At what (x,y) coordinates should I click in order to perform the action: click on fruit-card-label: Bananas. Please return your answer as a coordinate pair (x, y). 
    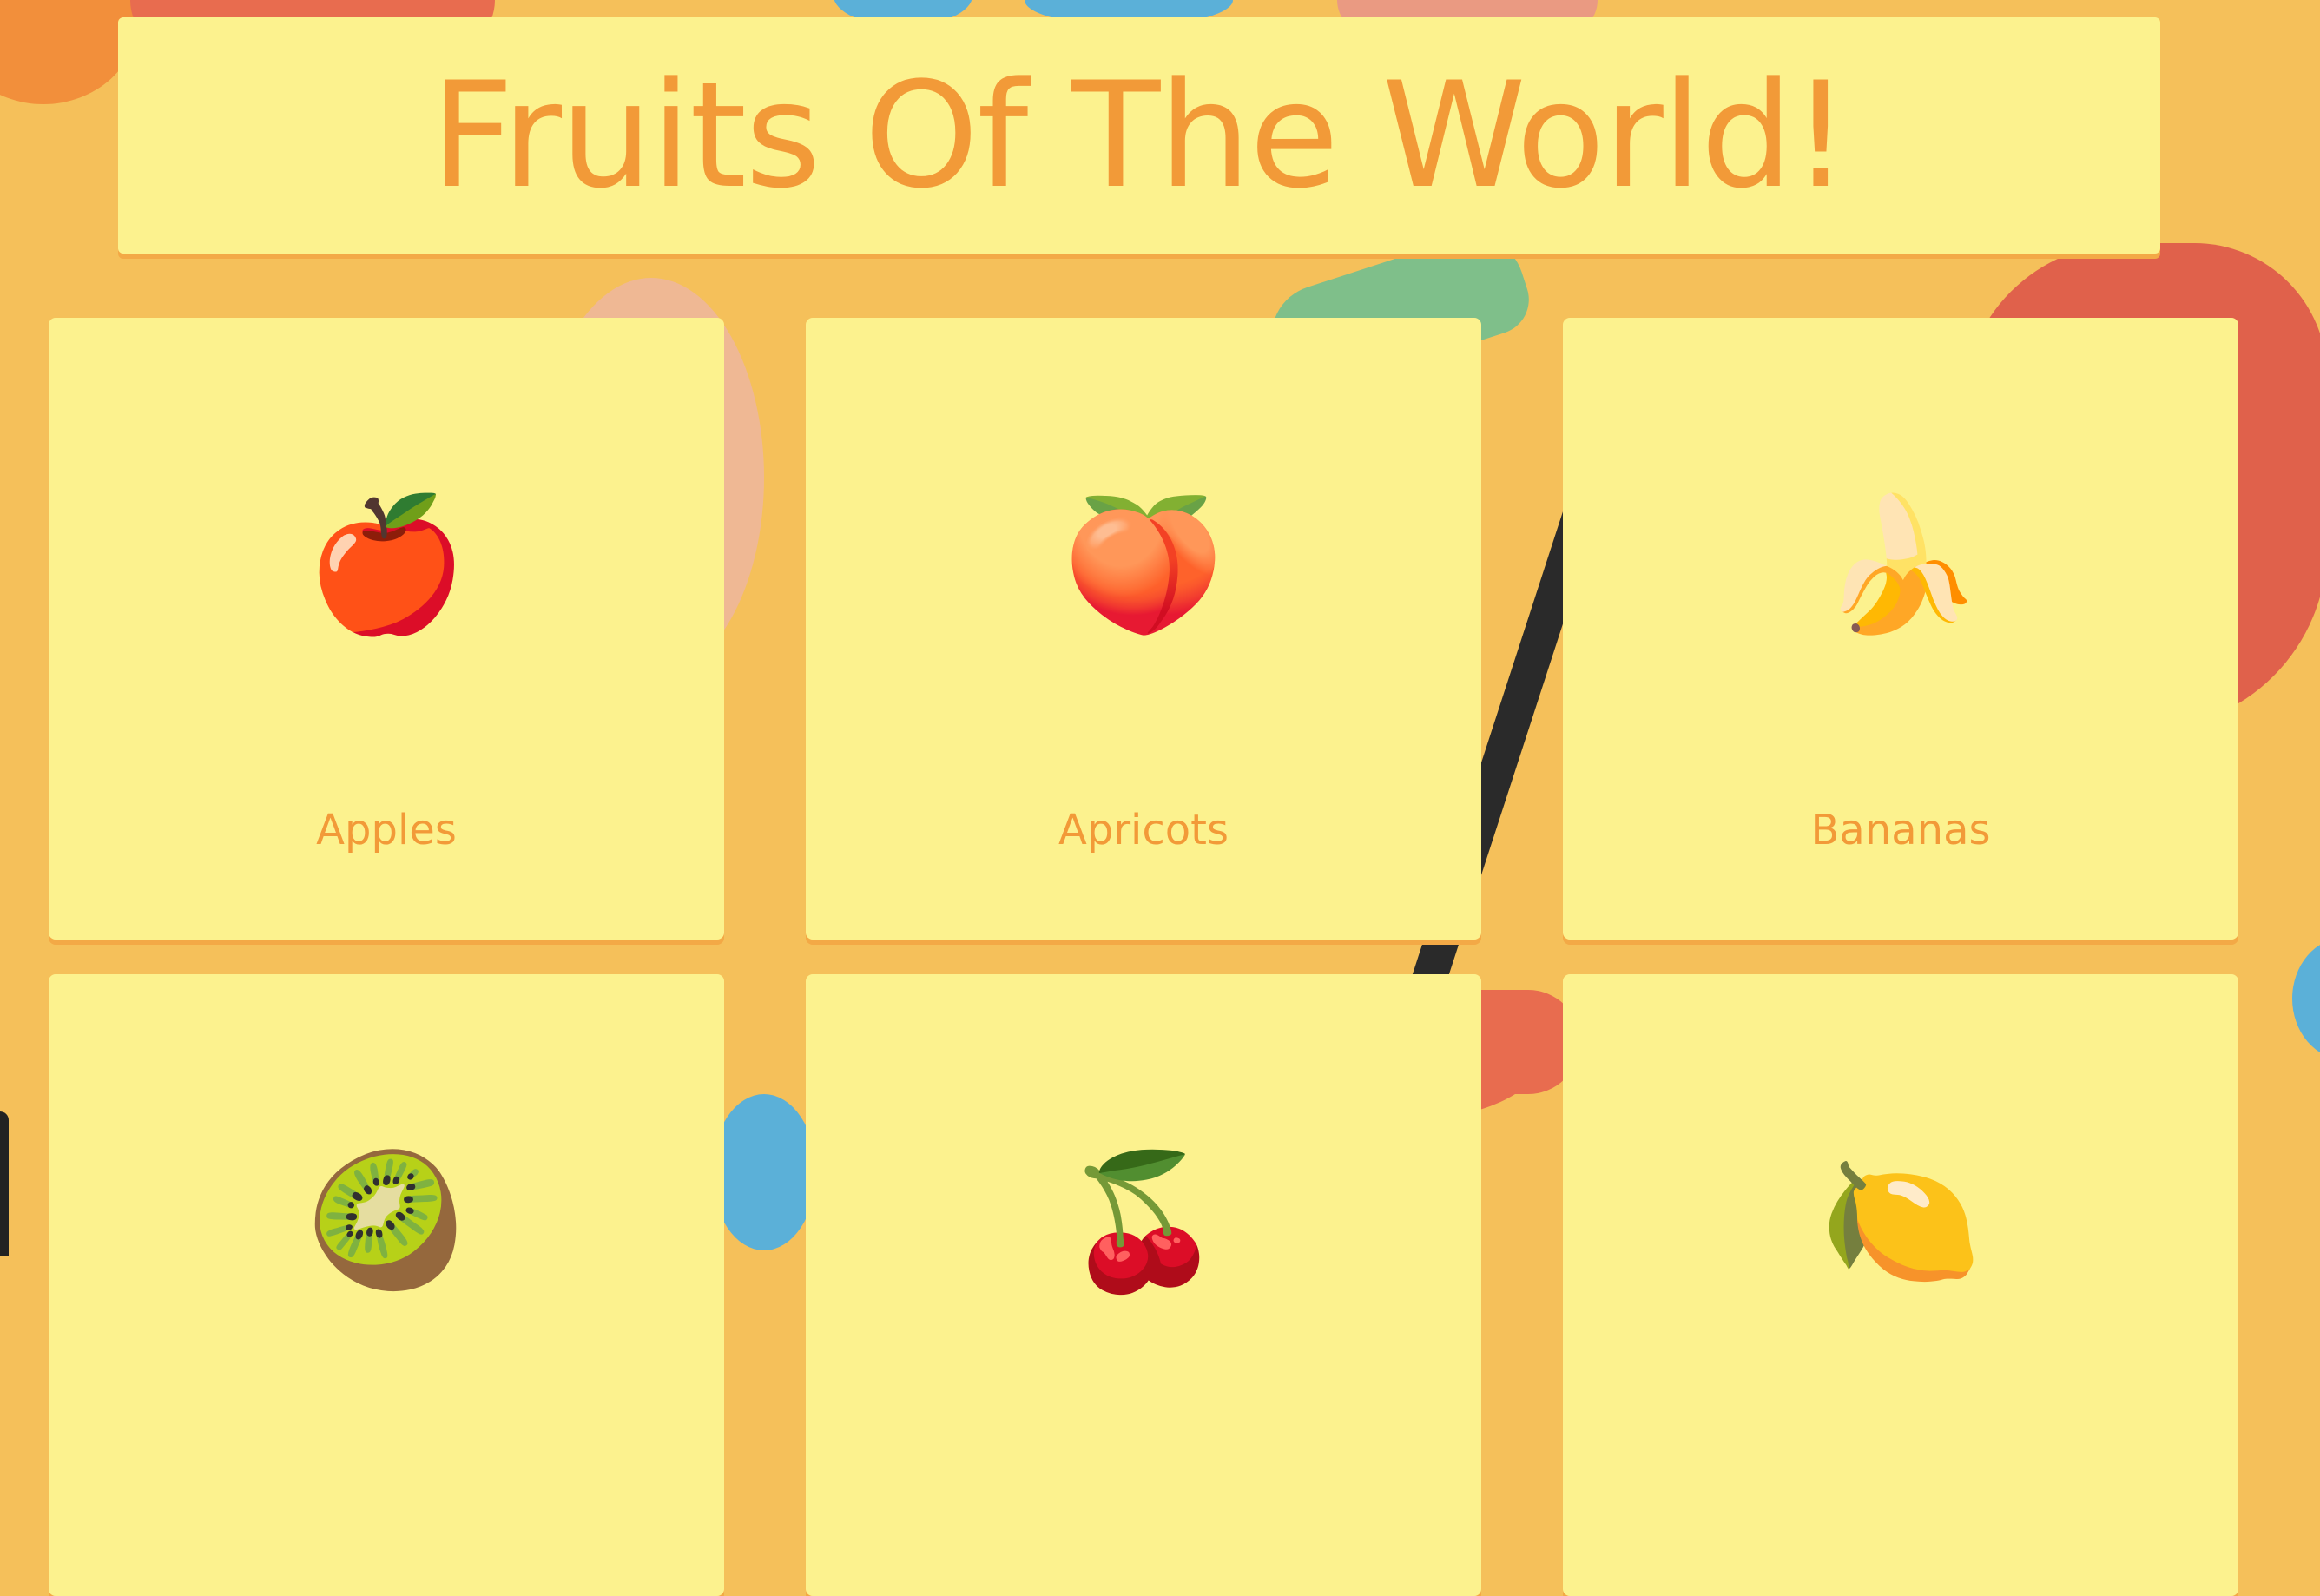
    Looking at the image, I should click on (1901, 830).